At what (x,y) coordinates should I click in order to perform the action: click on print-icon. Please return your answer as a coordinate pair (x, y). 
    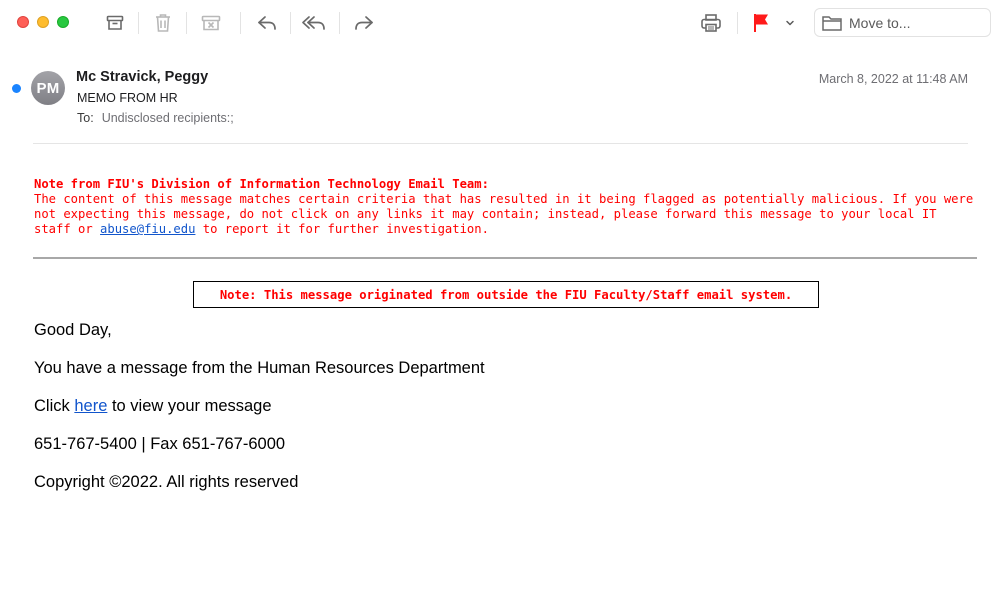
    Looking at the image, I should click on (711, 23).